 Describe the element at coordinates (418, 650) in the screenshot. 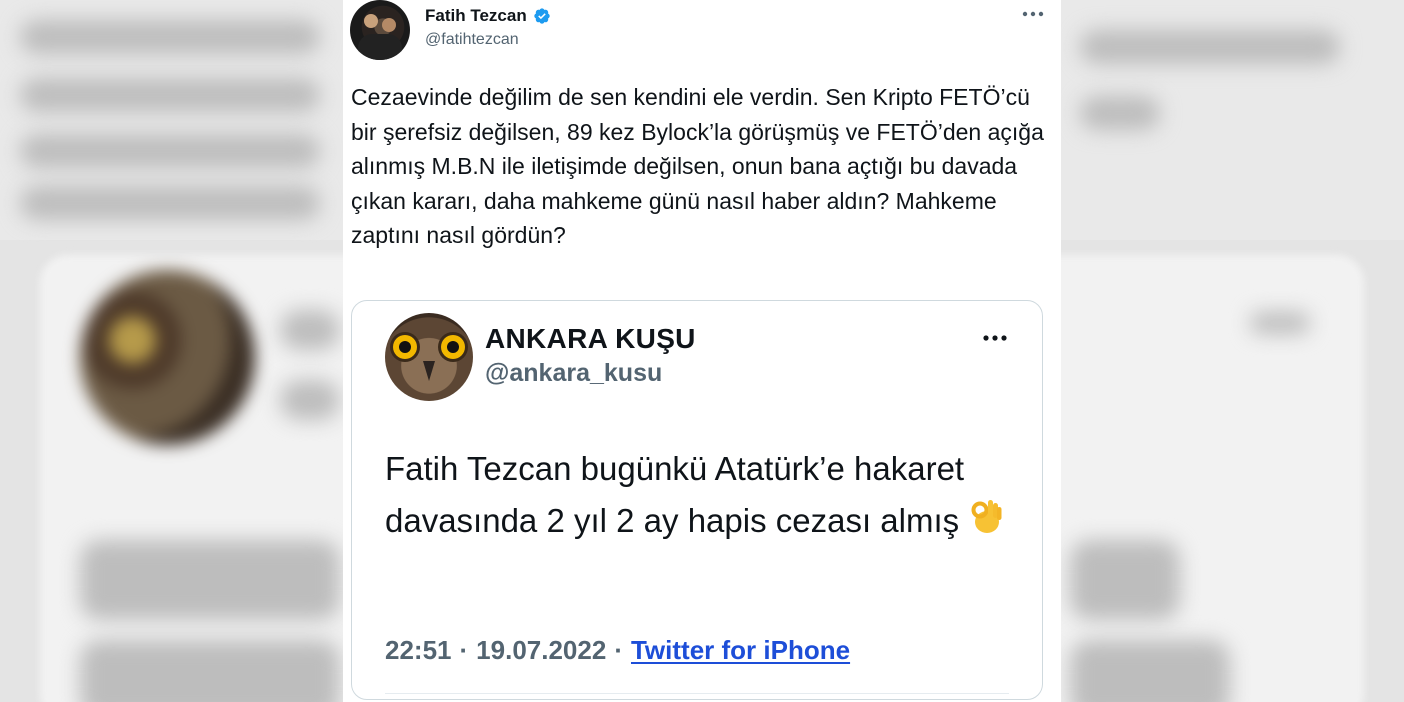

I see `tweet-time: 22:51` at that location.